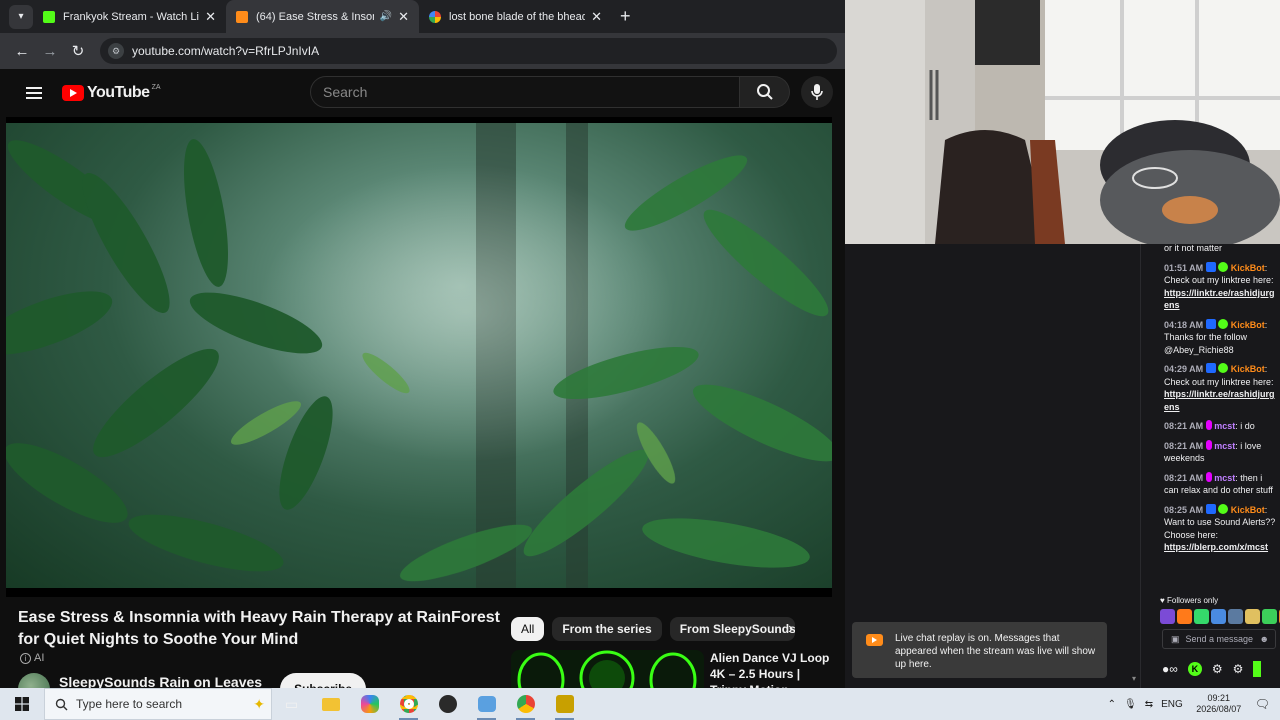 The width and height of the screenshot is (1280, 720). I want to click on message-time: 08:25 AM, so click(1184, 509).